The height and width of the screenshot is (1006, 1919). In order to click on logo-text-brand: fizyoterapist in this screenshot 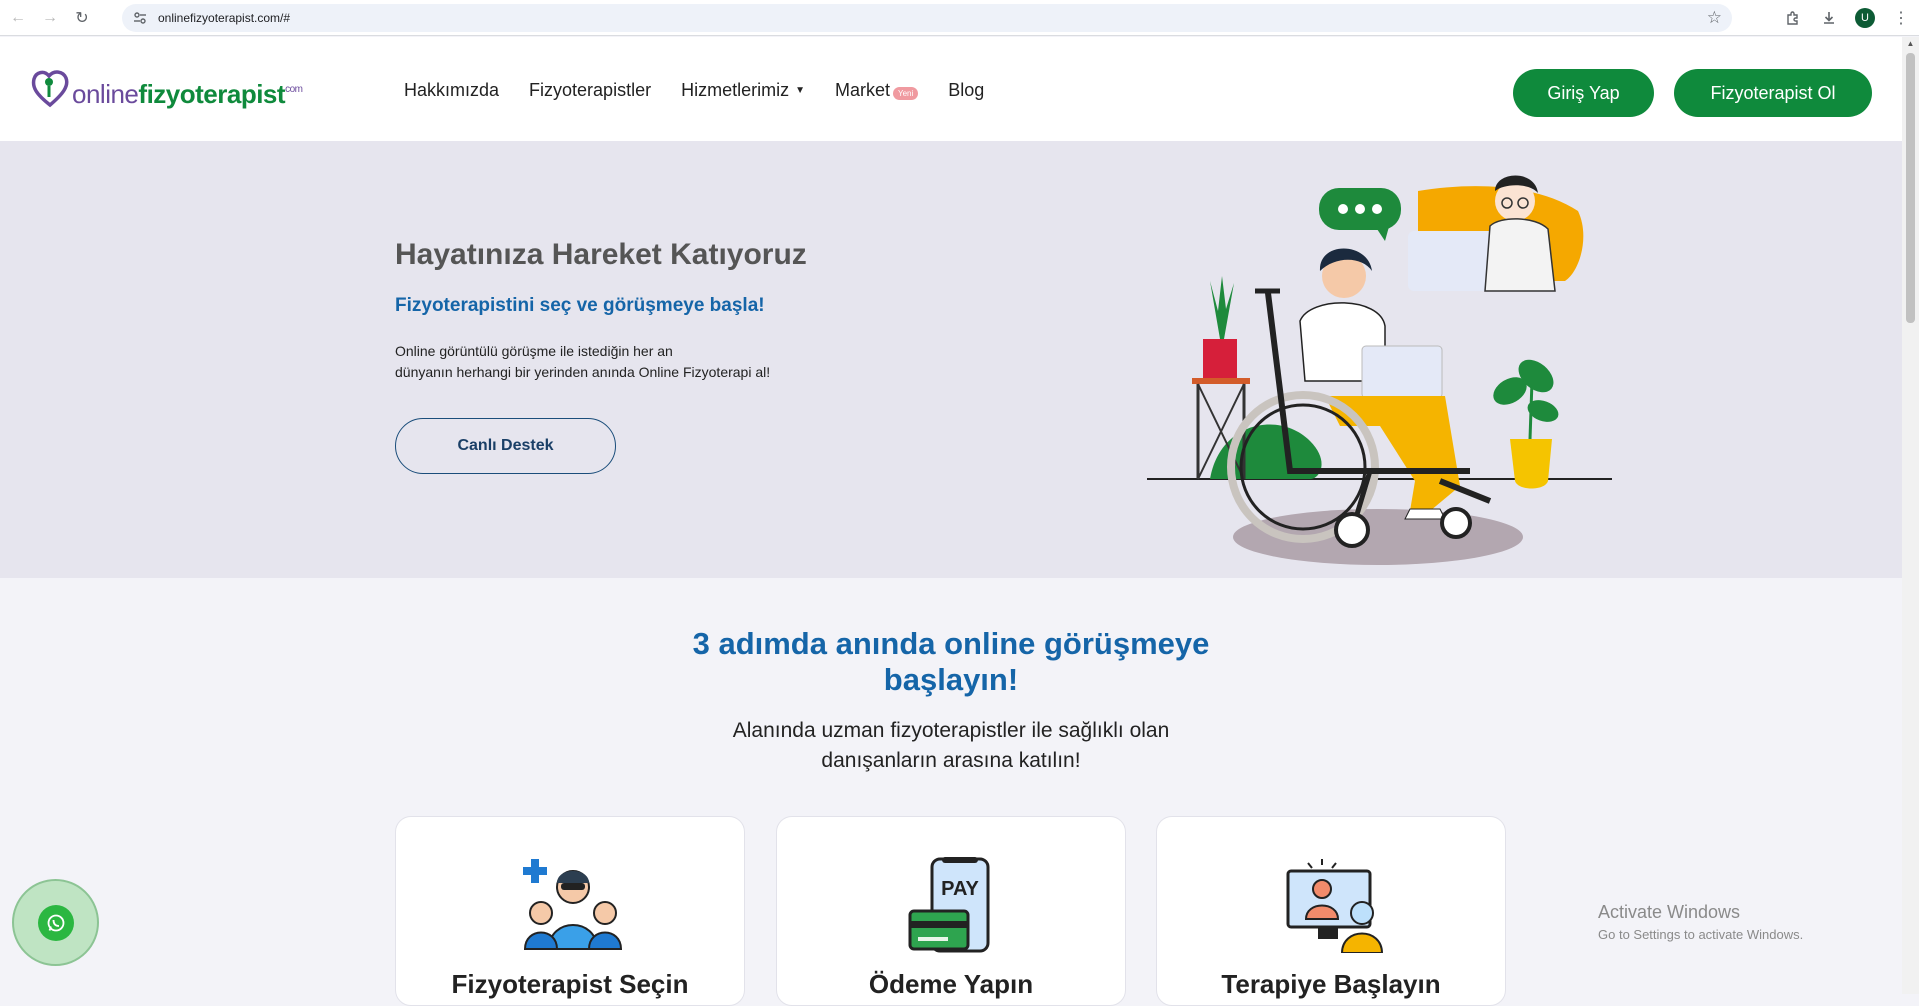, I will do `click(212, 94)`.